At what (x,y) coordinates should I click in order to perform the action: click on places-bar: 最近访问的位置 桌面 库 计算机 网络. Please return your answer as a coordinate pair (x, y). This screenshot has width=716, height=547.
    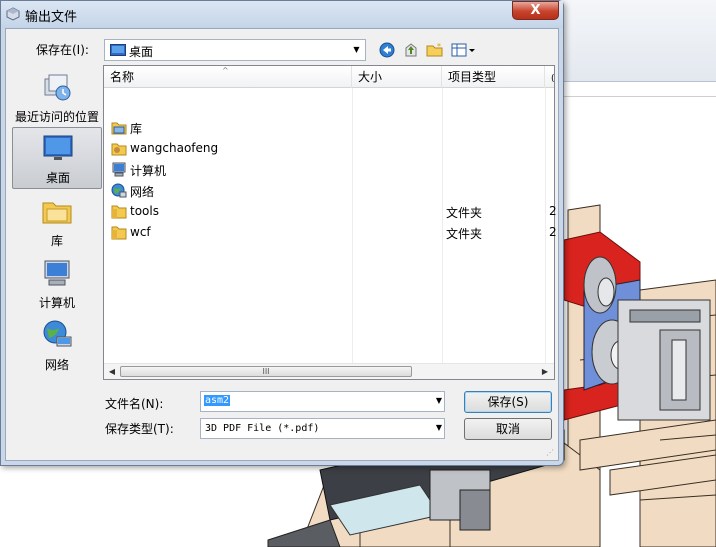
    Looking at the image, I should click on (57, 216).